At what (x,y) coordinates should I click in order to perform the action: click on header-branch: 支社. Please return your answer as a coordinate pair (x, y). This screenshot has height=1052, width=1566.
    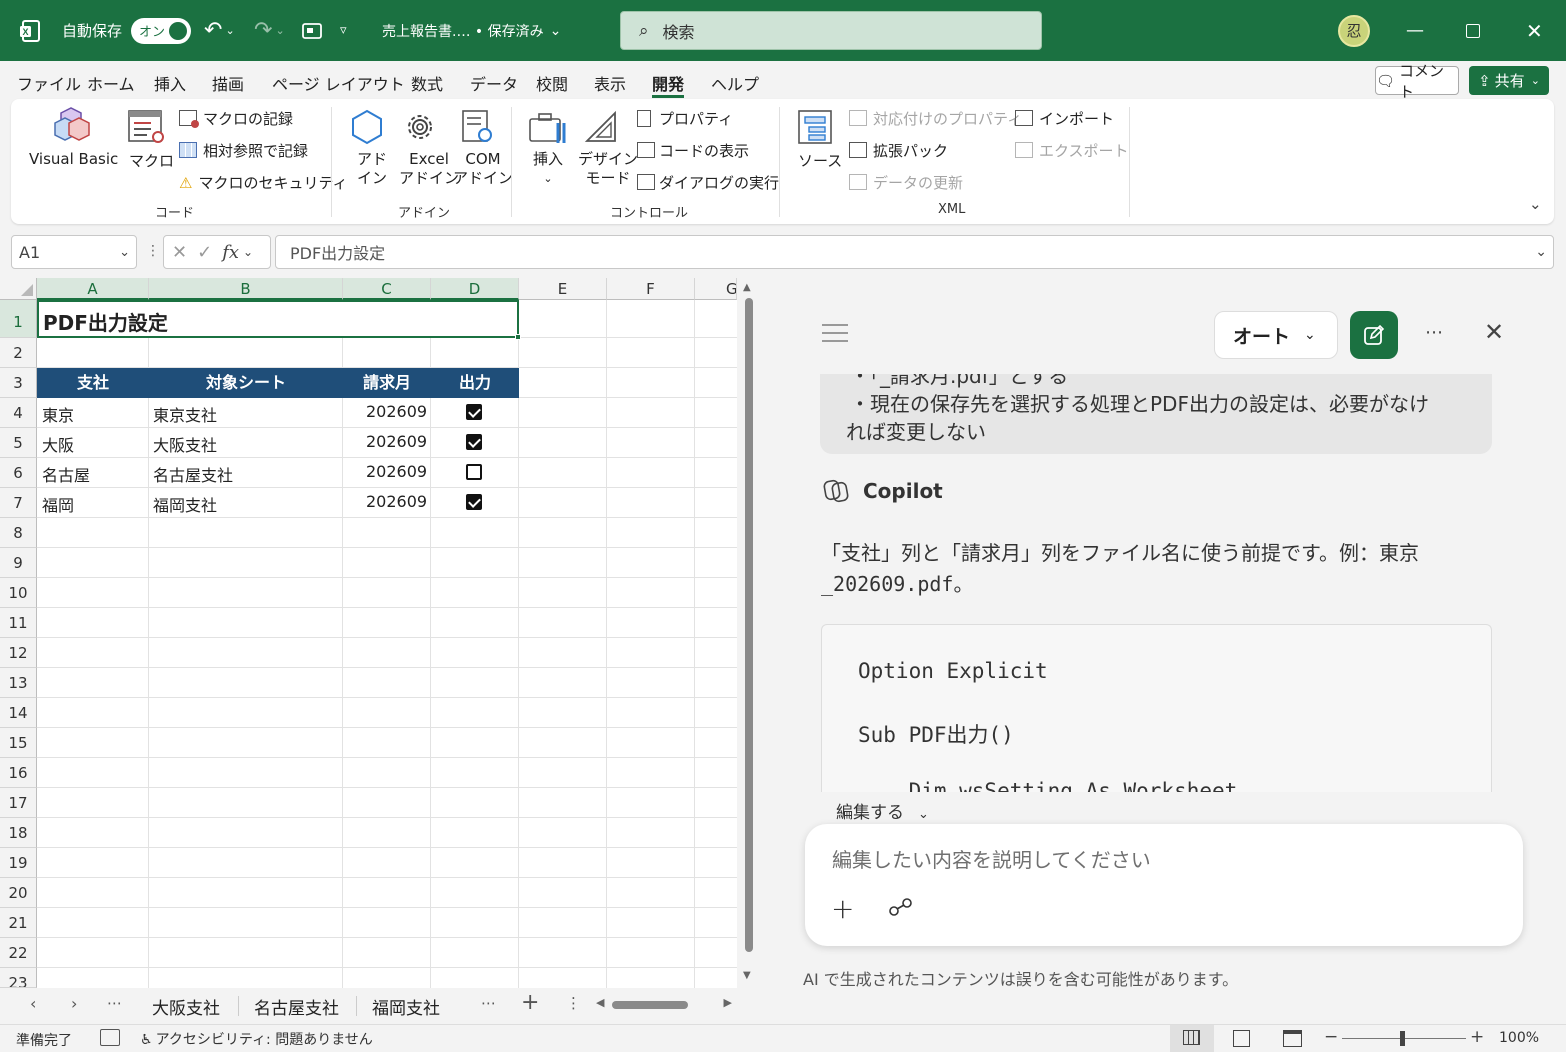
    Looking at the image, I should click on (93, 383).